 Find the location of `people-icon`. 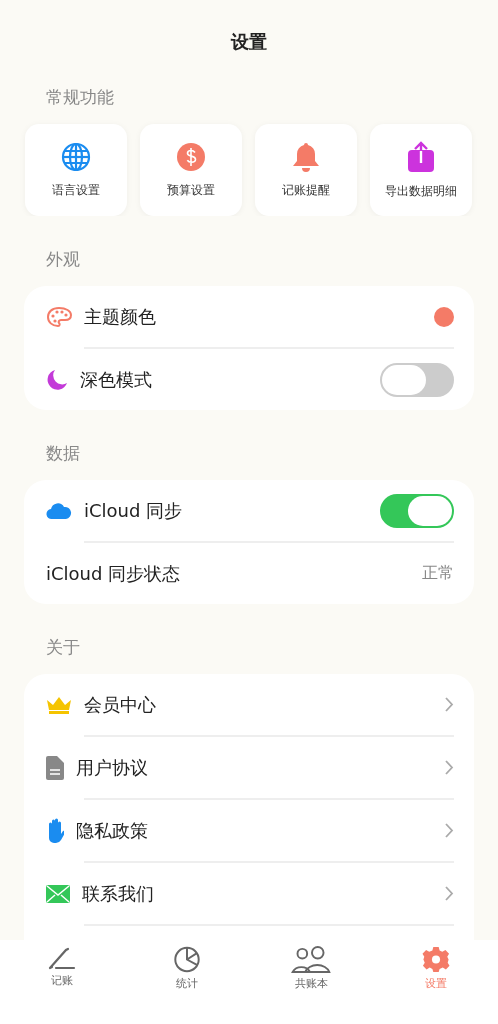

people-icon is located at coordinates (311, 959).